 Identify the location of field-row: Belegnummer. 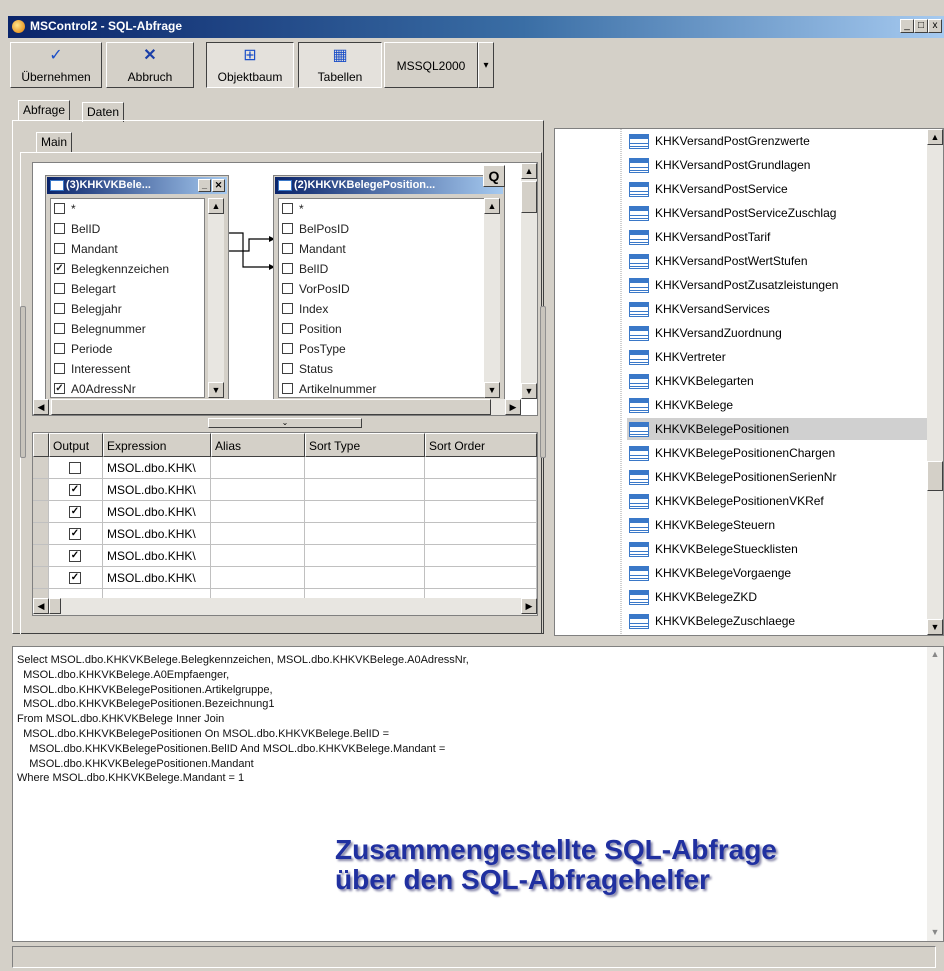
(127, 329).